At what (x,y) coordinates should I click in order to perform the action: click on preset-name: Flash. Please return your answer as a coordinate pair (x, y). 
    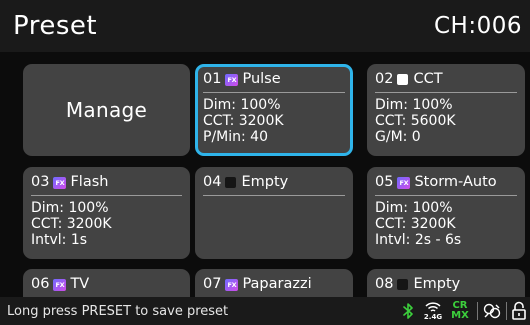
    Looking at the image, I should click on (89, 182).